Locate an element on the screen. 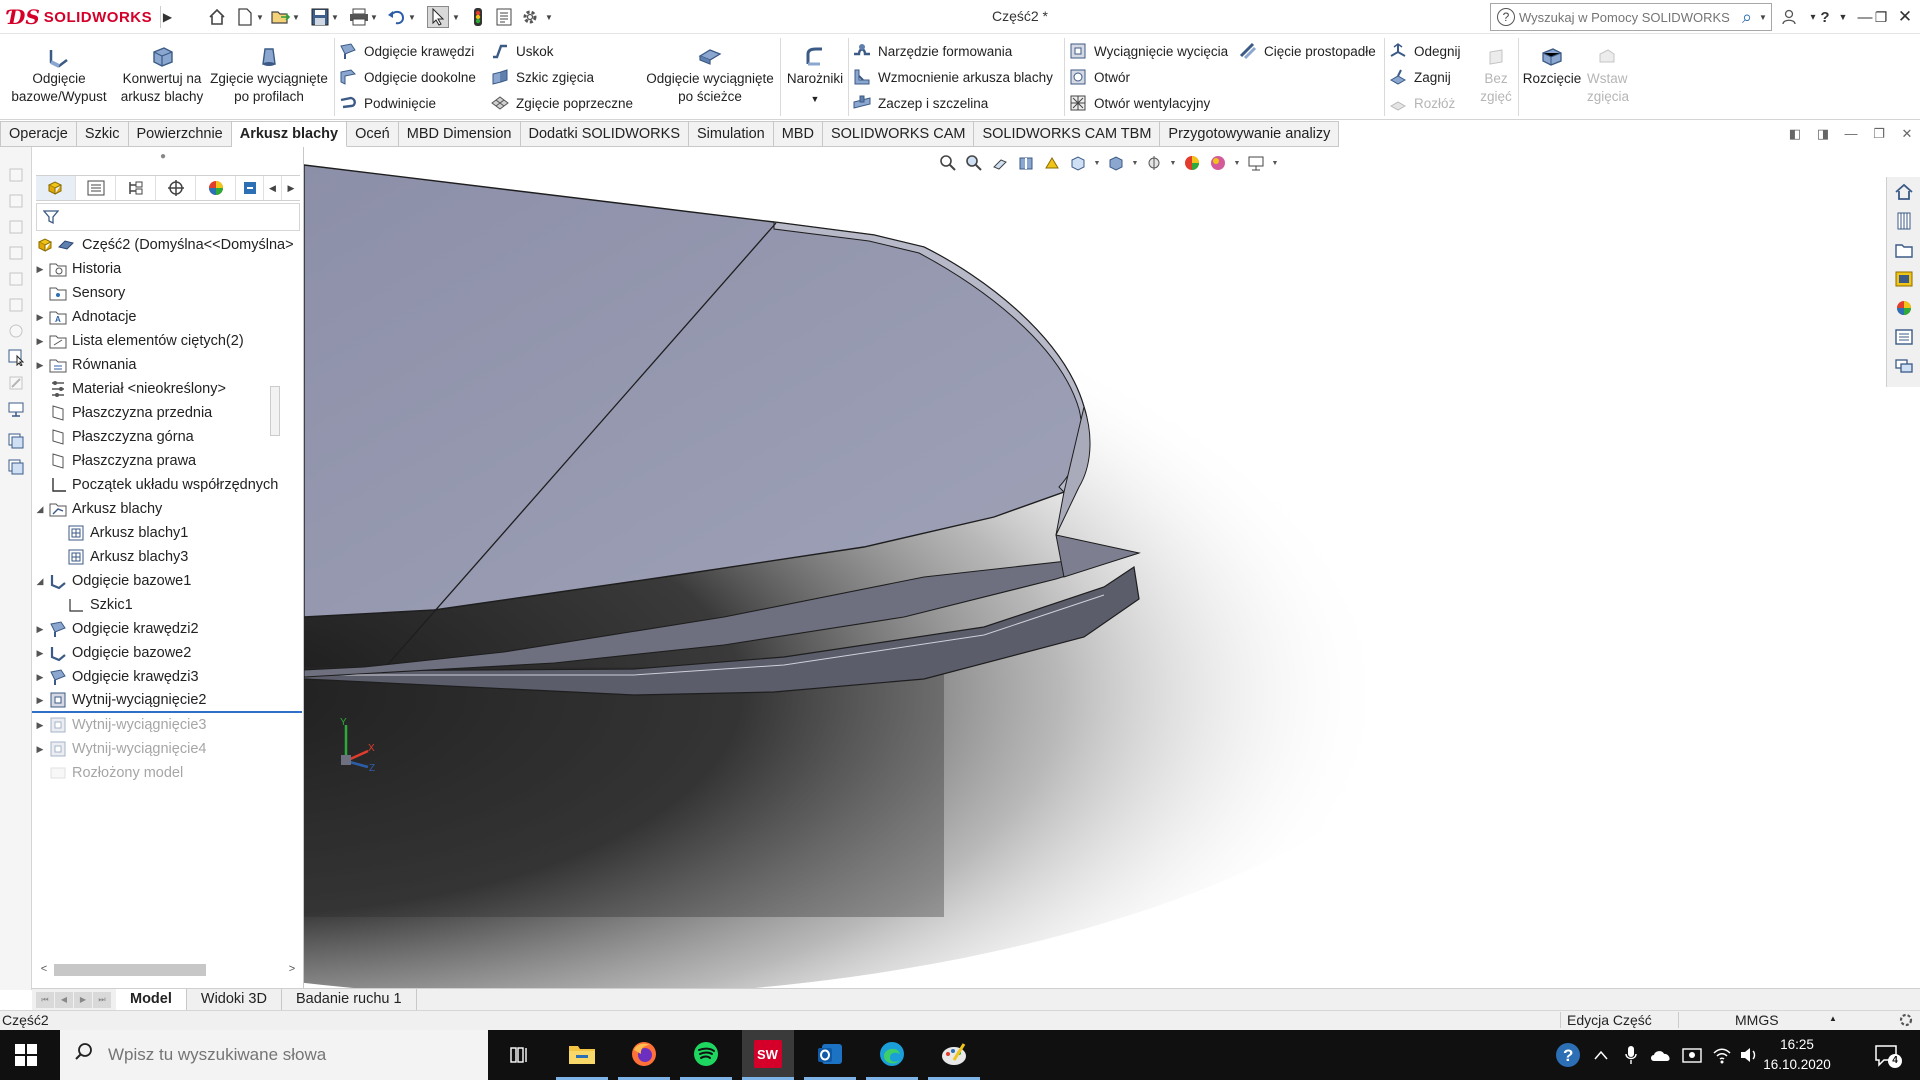 Image resolution: width=1920 pixels, height=1080 pixels. panel-splitter: ● is located at coordinates (163, 156).